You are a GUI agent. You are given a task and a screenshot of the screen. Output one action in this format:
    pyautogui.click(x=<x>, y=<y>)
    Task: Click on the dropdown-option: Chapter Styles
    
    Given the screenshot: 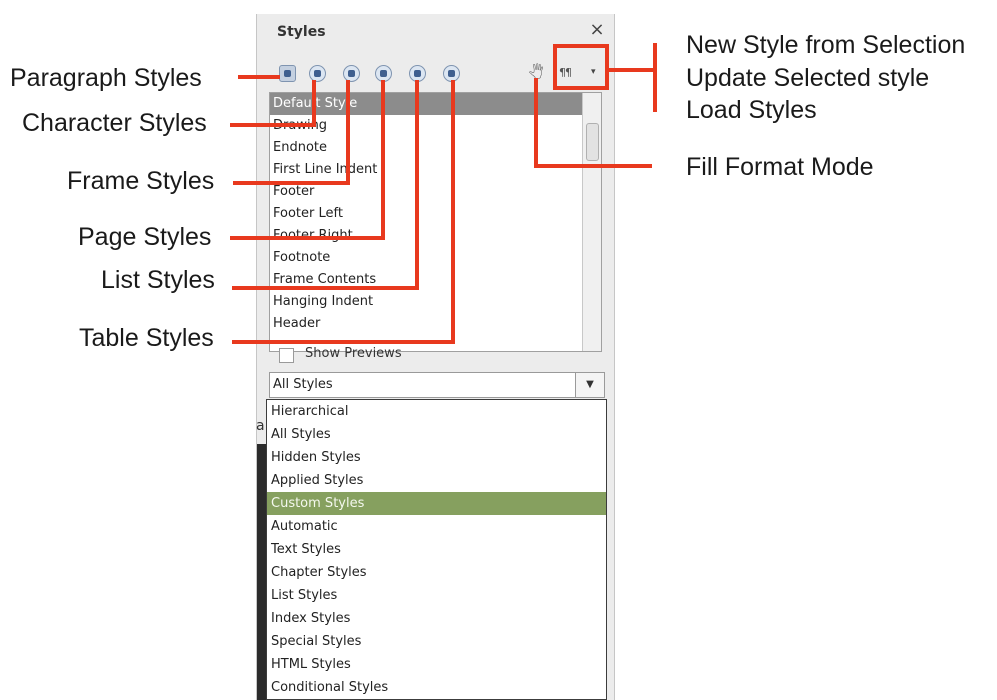 What is the action you would take?
    pyautogui.click(x=436, y=572)
    